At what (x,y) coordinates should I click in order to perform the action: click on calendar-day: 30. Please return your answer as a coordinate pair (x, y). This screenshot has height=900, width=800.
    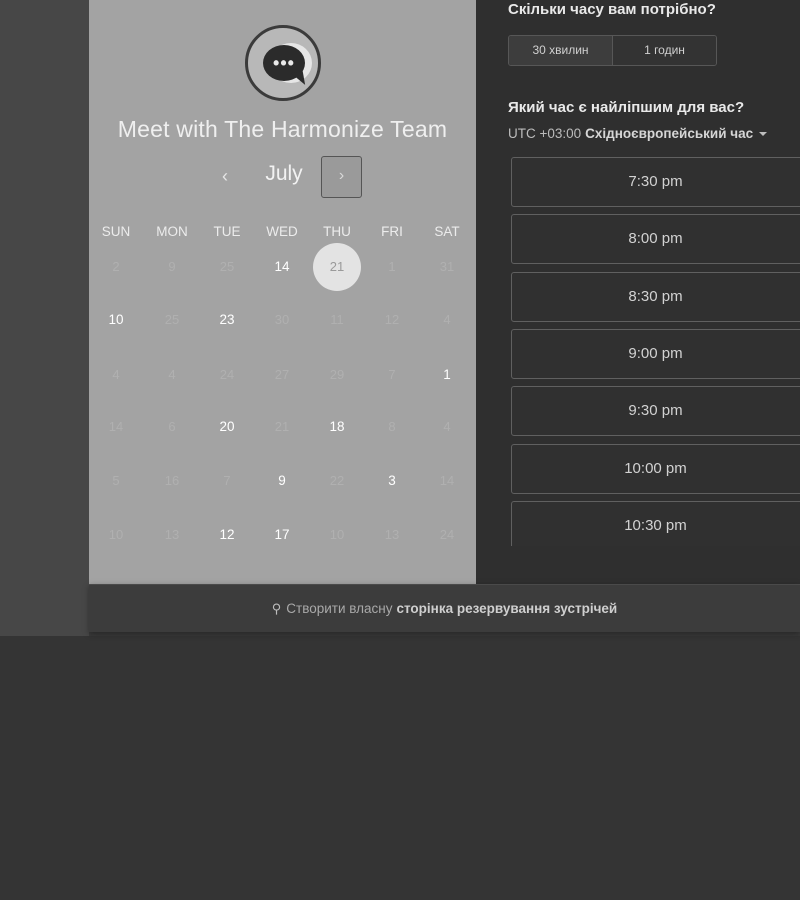
    Looking at the image, I should click on (282, 320).